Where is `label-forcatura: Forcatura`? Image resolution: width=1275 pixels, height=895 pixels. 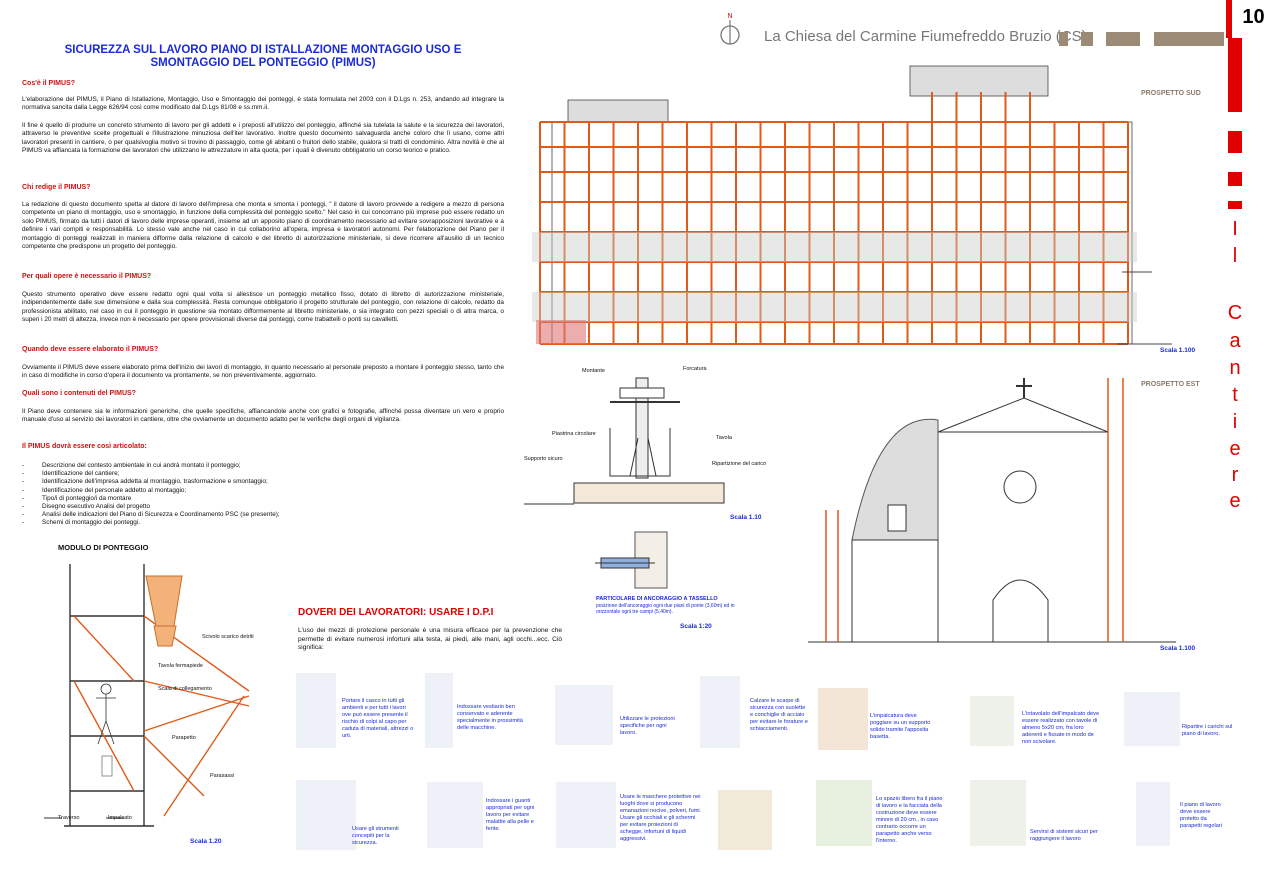 label-forcatura: Forcatura is located at coordinates (695, 369).